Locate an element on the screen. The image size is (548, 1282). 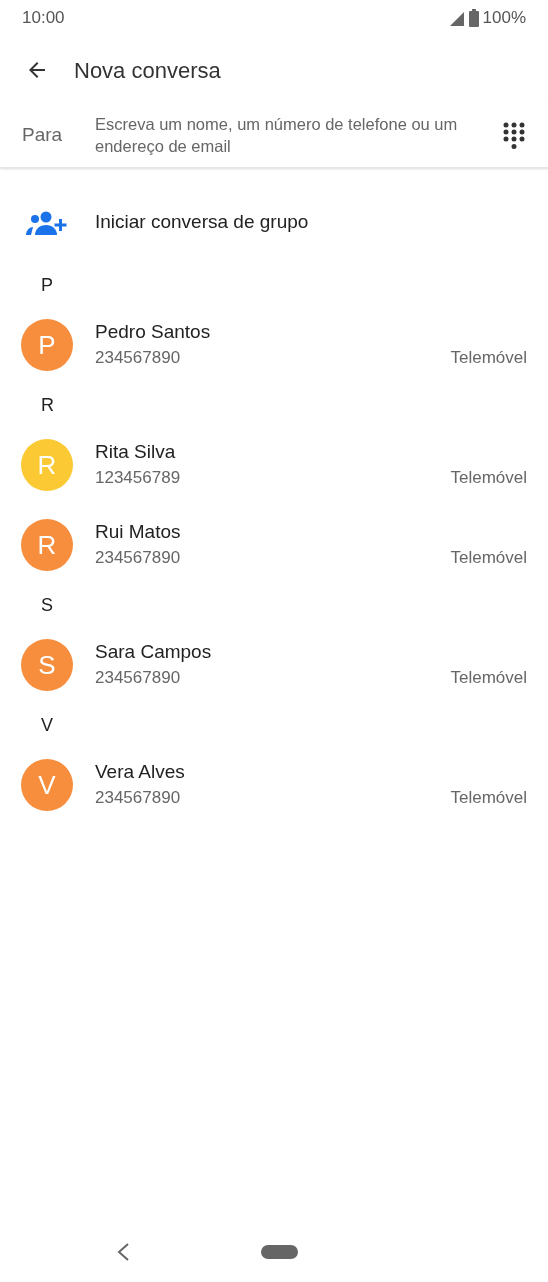
status-time: 10:00 is located at coordinates (43, 18).